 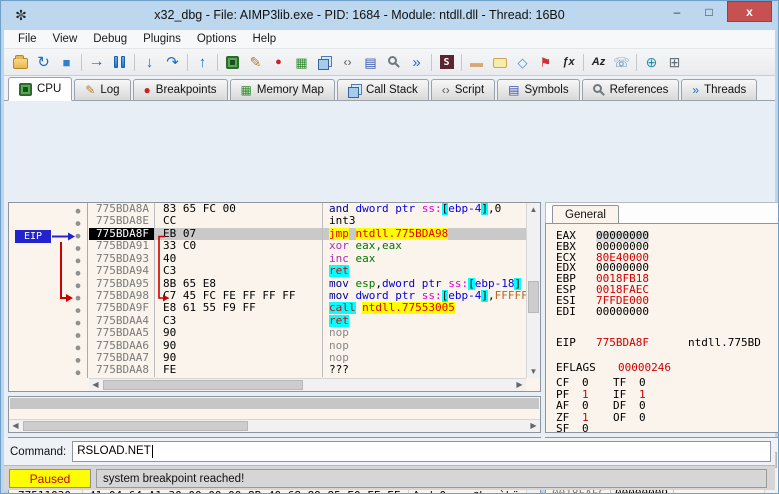 I want to click on menu-help: Help, so click(x=265, y=39).